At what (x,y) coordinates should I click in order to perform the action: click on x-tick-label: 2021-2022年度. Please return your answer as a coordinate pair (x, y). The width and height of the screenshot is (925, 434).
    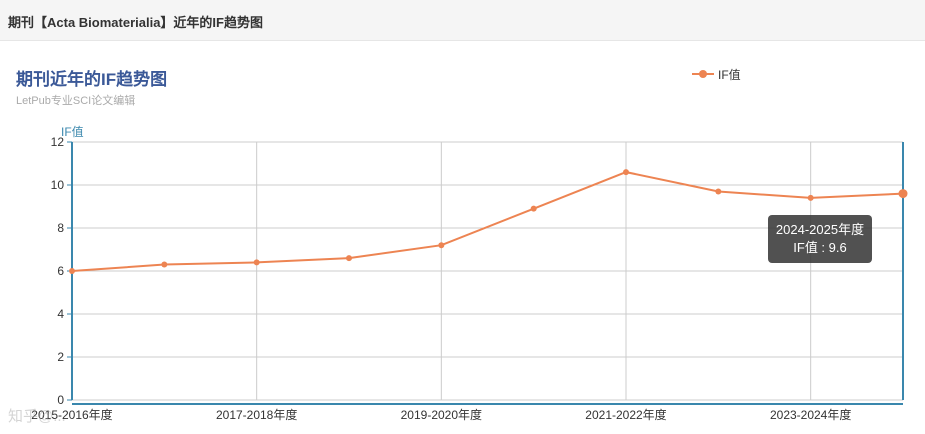
    Looking at the image, I should click on (625, 414).